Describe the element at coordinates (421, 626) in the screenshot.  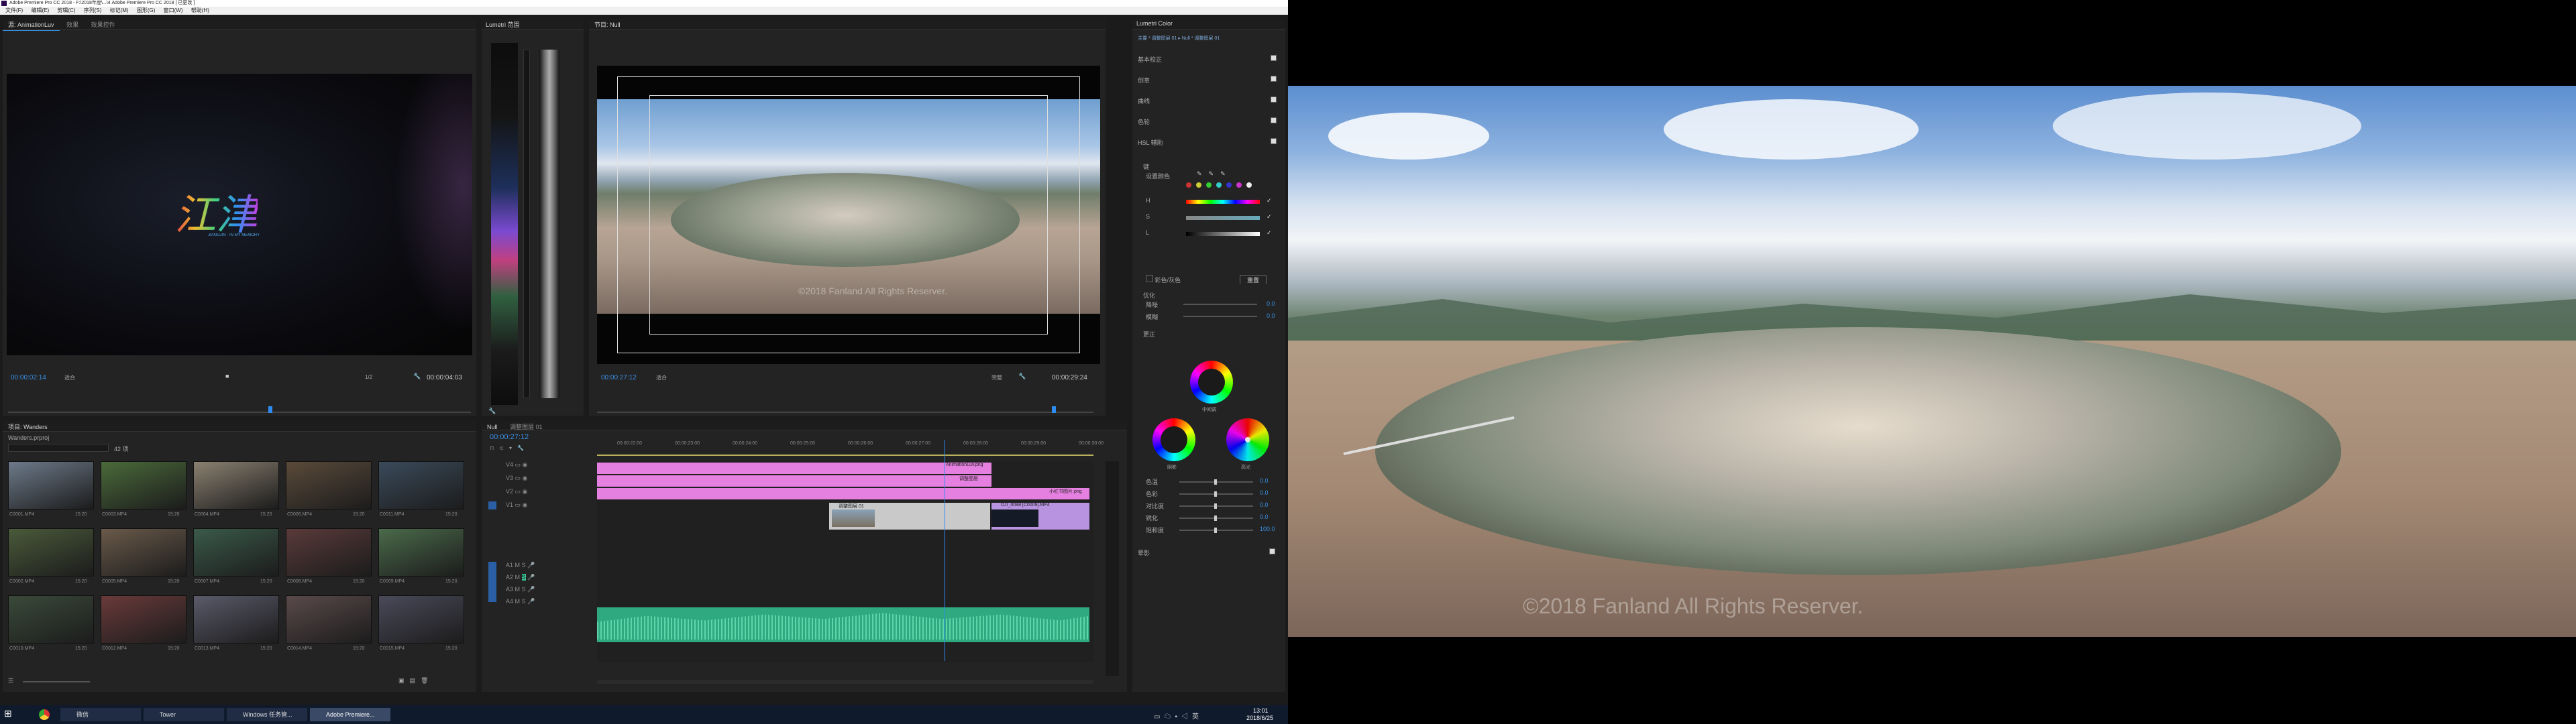
I see `project-clip-item: C0015.MP4 15:20` at that location.